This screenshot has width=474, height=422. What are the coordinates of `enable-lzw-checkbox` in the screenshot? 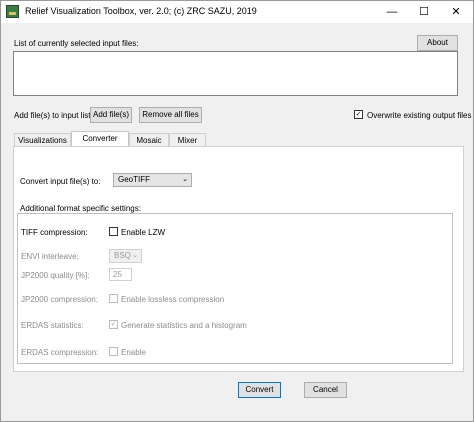 It's located at (113, 231).